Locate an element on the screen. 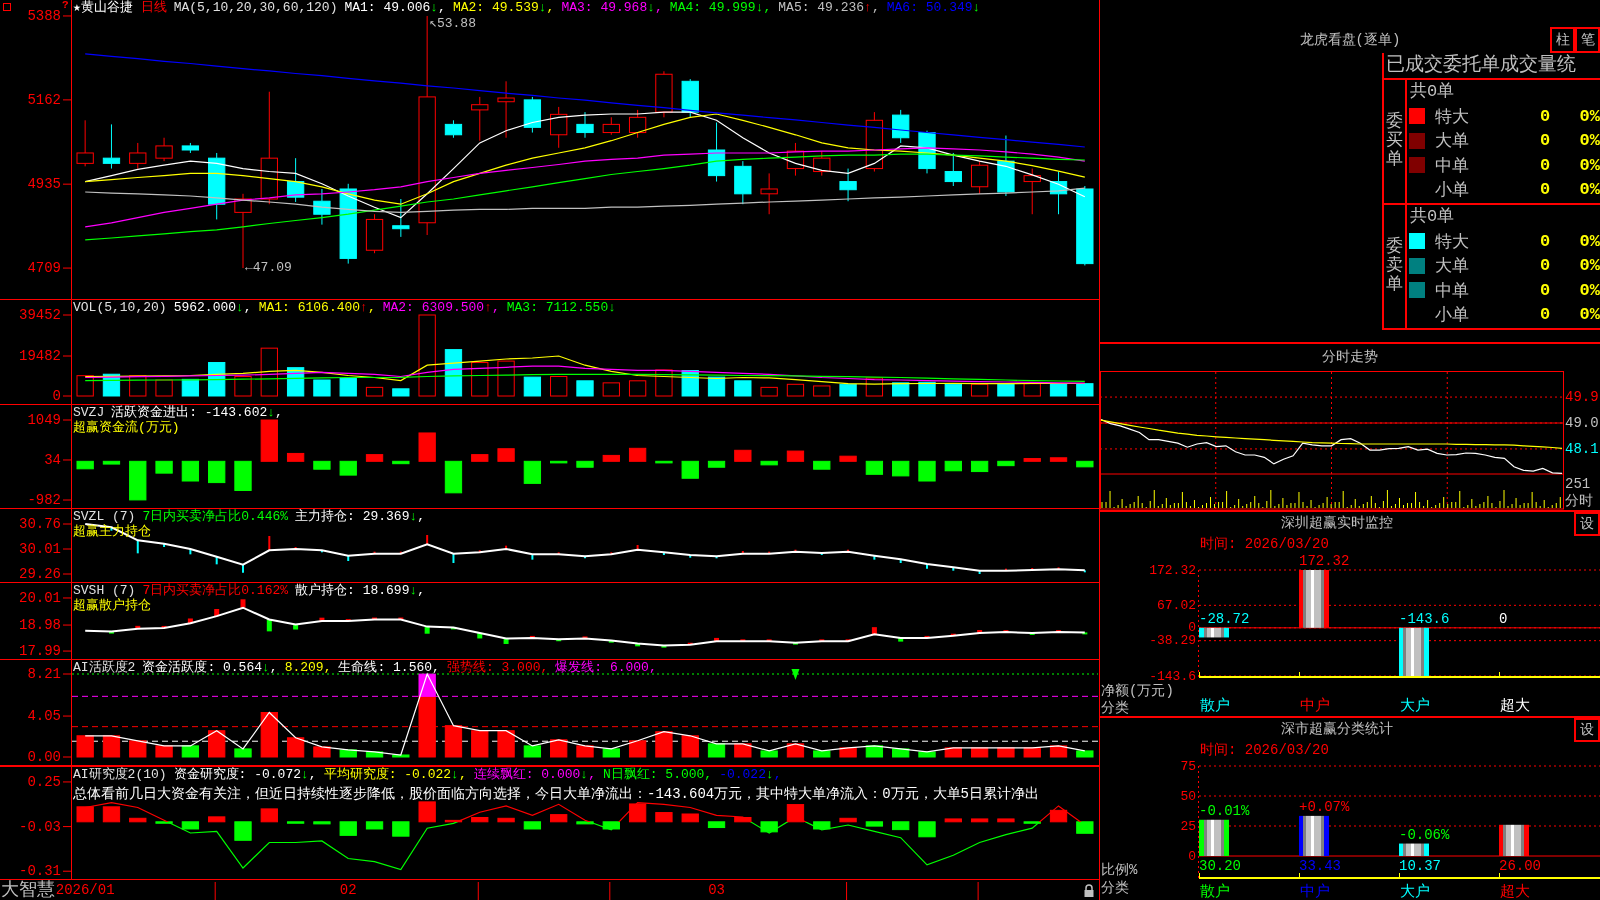 This screenshot has height=900, width=1600. analysis-text: 总体看前几日大资金有关注，但近日持续性逐步降低，股价面临方向选择，今日大单净流出：-143.604万元，其中特大单净流入：0万元，大单5日累计净出 is located at coordinates (556, 794).